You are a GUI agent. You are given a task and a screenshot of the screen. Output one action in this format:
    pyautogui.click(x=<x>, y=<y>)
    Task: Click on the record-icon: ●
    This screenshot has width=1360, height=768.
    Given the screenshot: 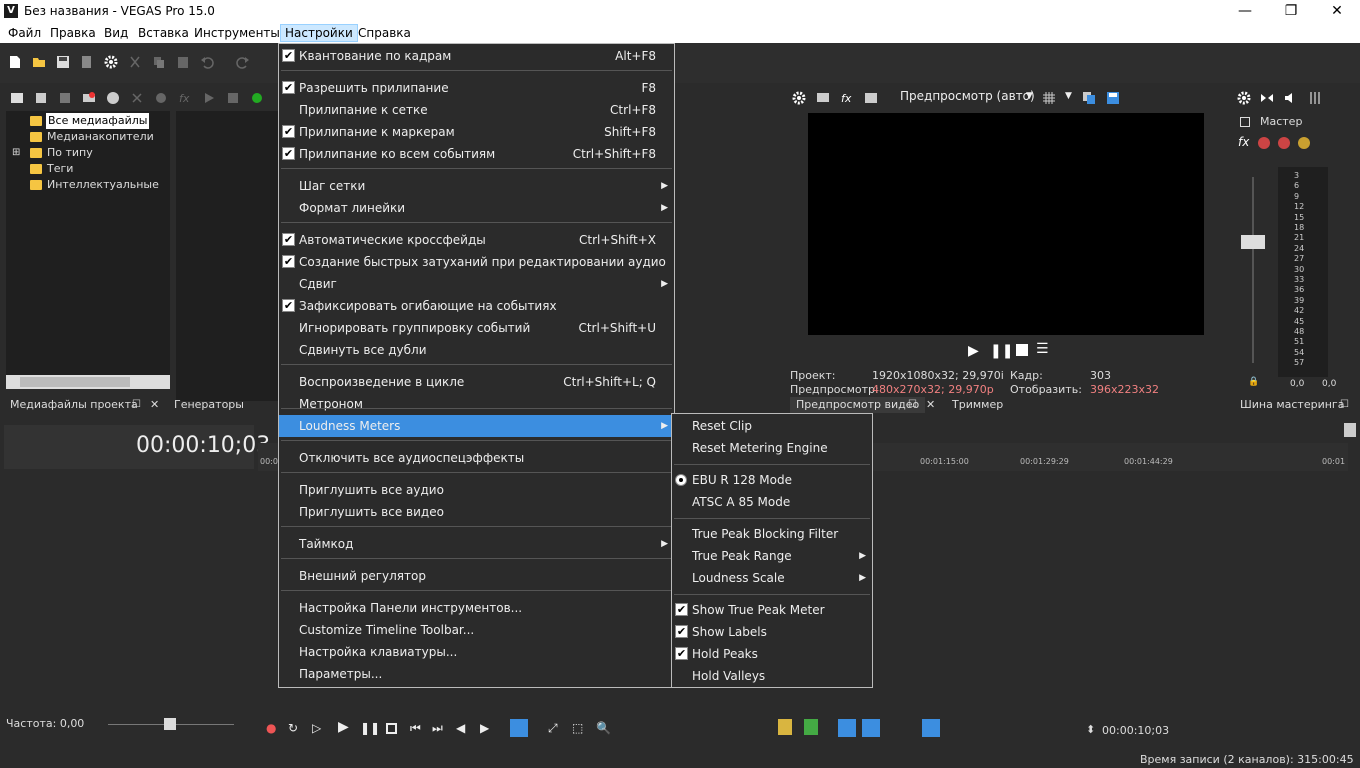 What is the action you would take?
    pyautogui.click(x=271, y=728)
    